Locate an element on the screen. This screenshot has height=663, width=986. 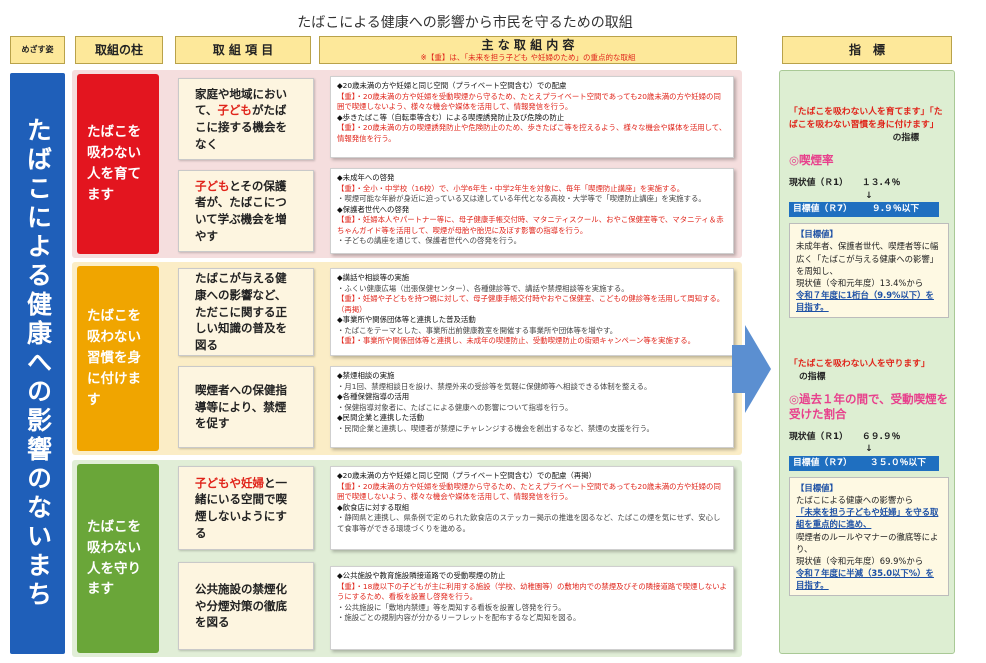
content-3-line: ◆事業所や関係団体等と連携した普及活動 is located at coordinates (406, 320).